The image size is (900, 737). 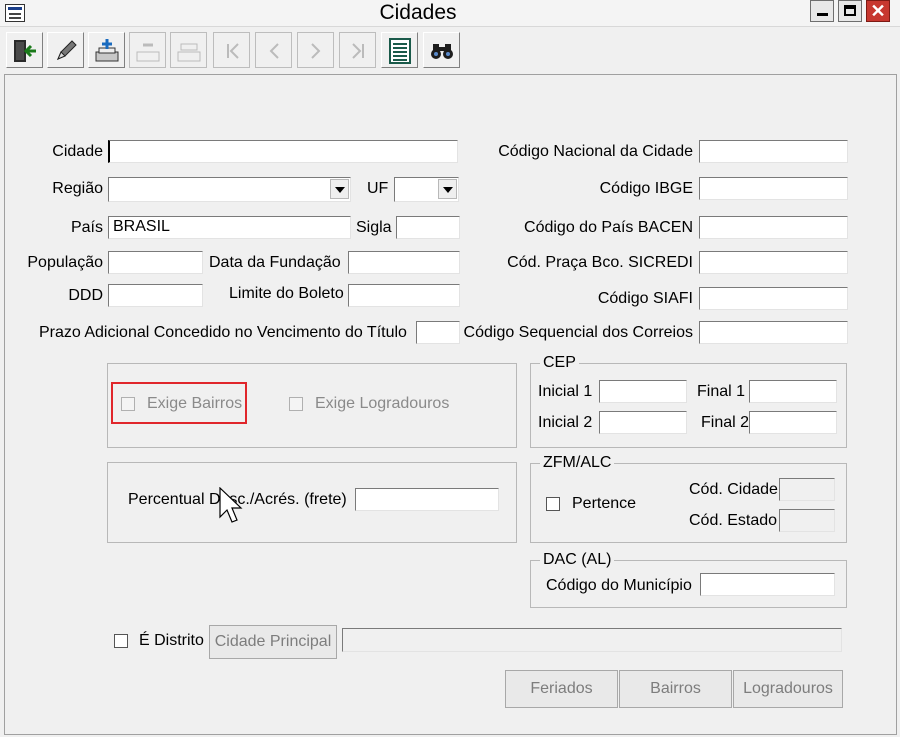 I want to click on codigo-nacional-label: Código Nacional da Cidade, so click(x=595, y=151).